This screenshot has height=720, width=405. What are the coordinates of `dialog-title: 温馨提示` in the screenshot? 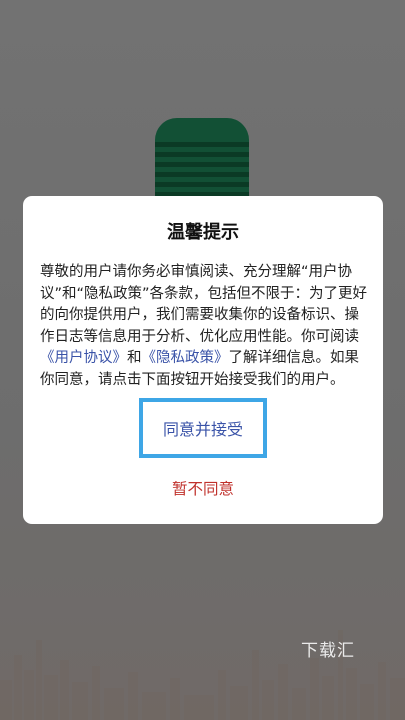 It's located at (203, 232).